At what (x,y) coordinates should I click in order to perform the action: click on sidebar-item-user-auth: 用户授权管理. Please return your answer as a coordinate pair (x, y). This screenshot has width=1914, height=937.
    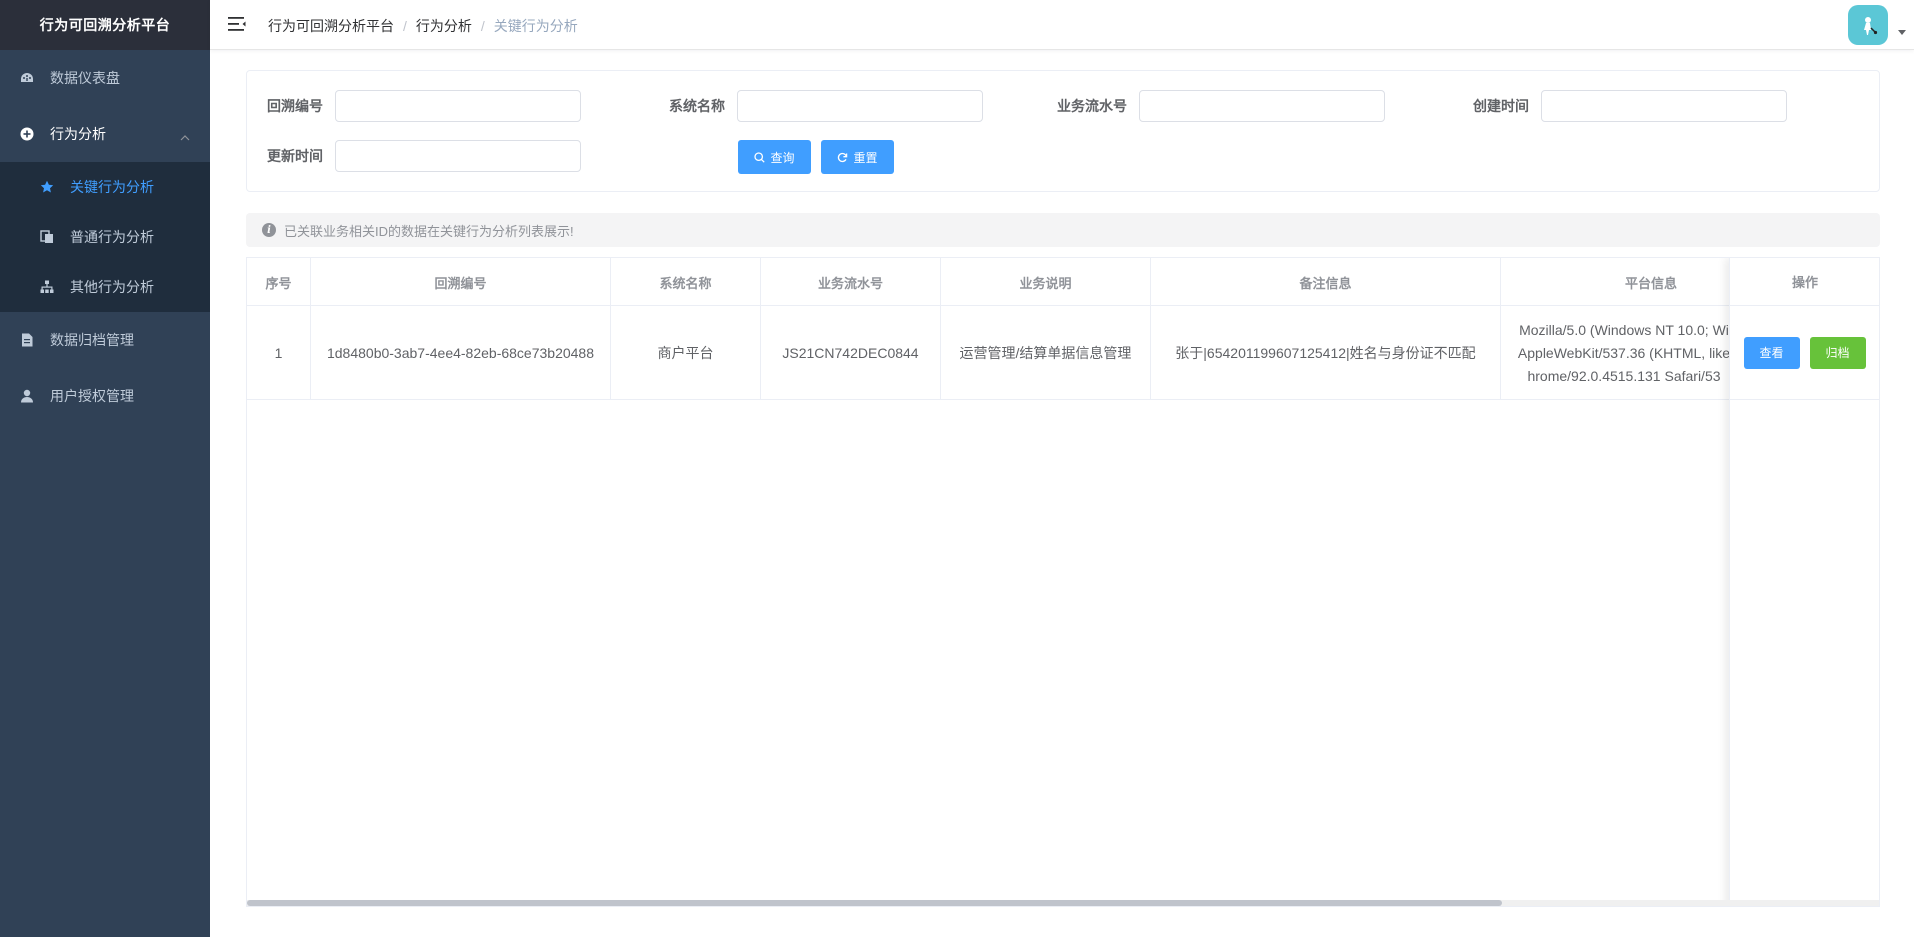
    Looking at the image, I should click on (105, 396).